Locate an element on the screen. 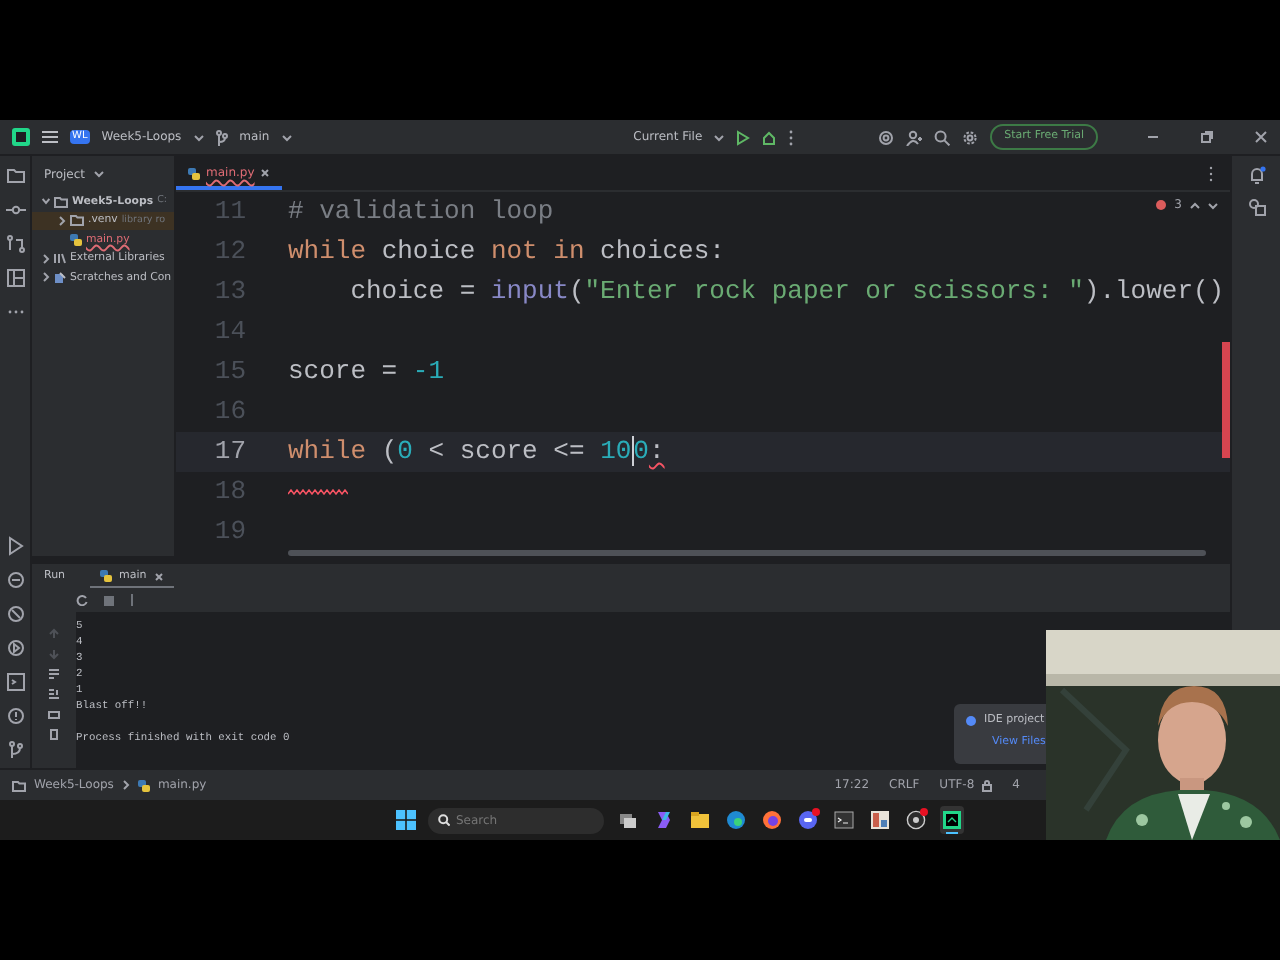 This screenshot has width=1280, height=960. firefox-app-icon is located at coordinates (772, 820).